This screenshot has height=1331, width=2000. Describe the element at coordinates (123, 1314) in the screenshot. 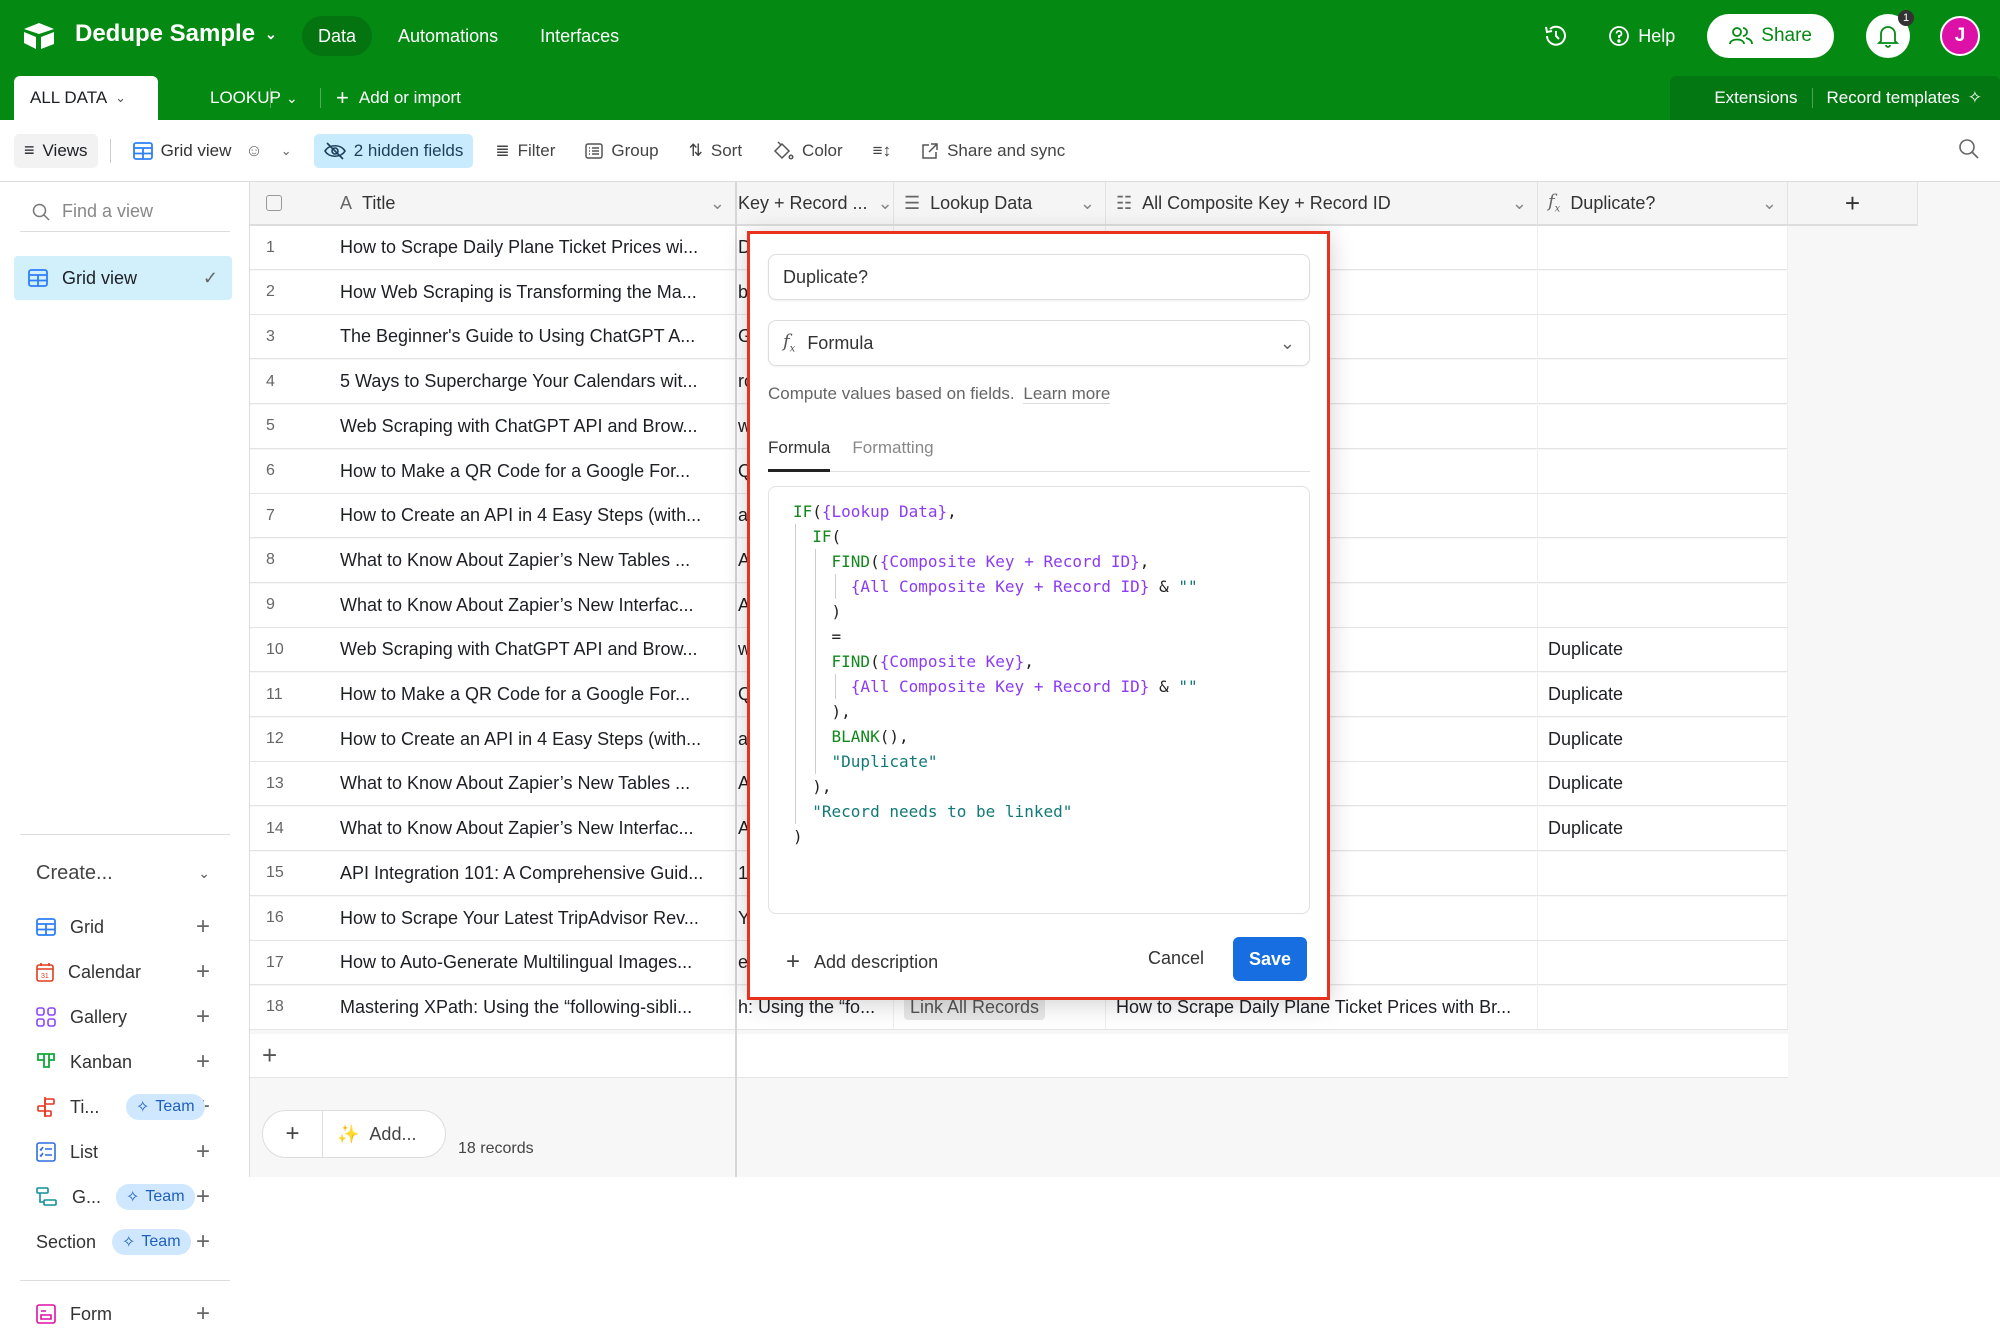

I see `create-form: Form +` at that location.